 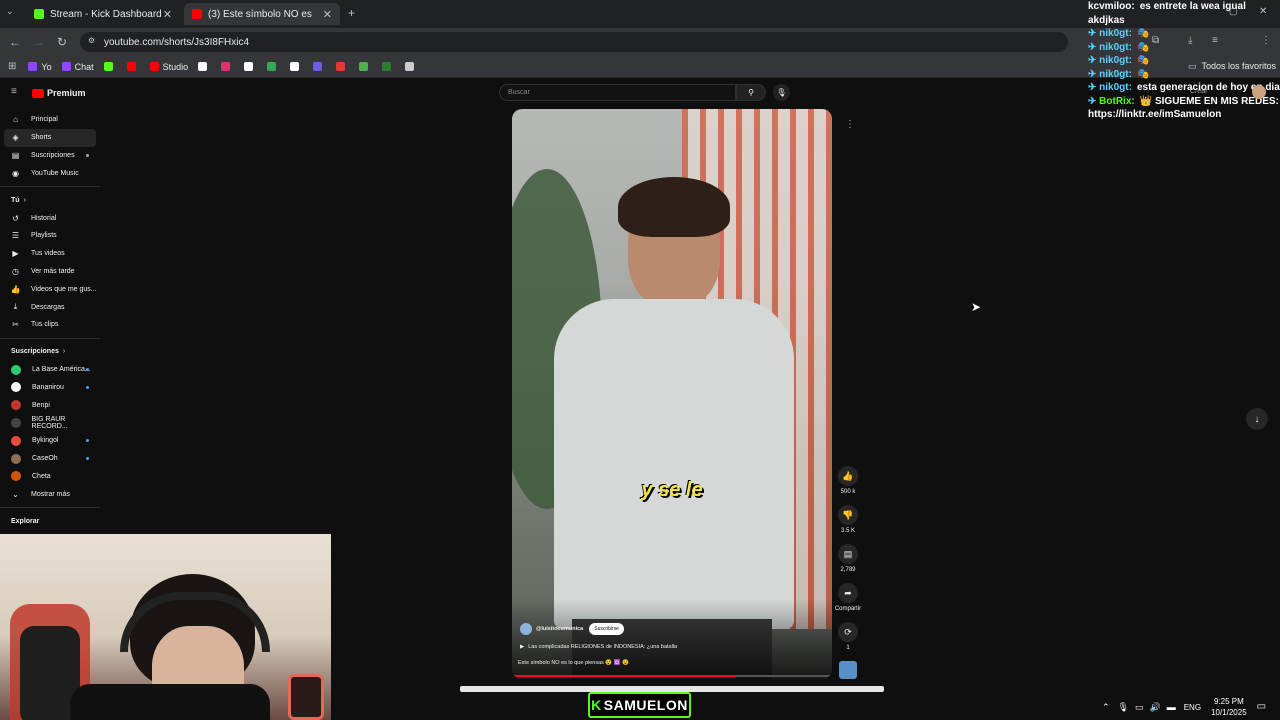 What do you see at coordinates (40, 67) in the screenshot?
I see `bookmark-item: Yo` at bounding box center [40, 67].